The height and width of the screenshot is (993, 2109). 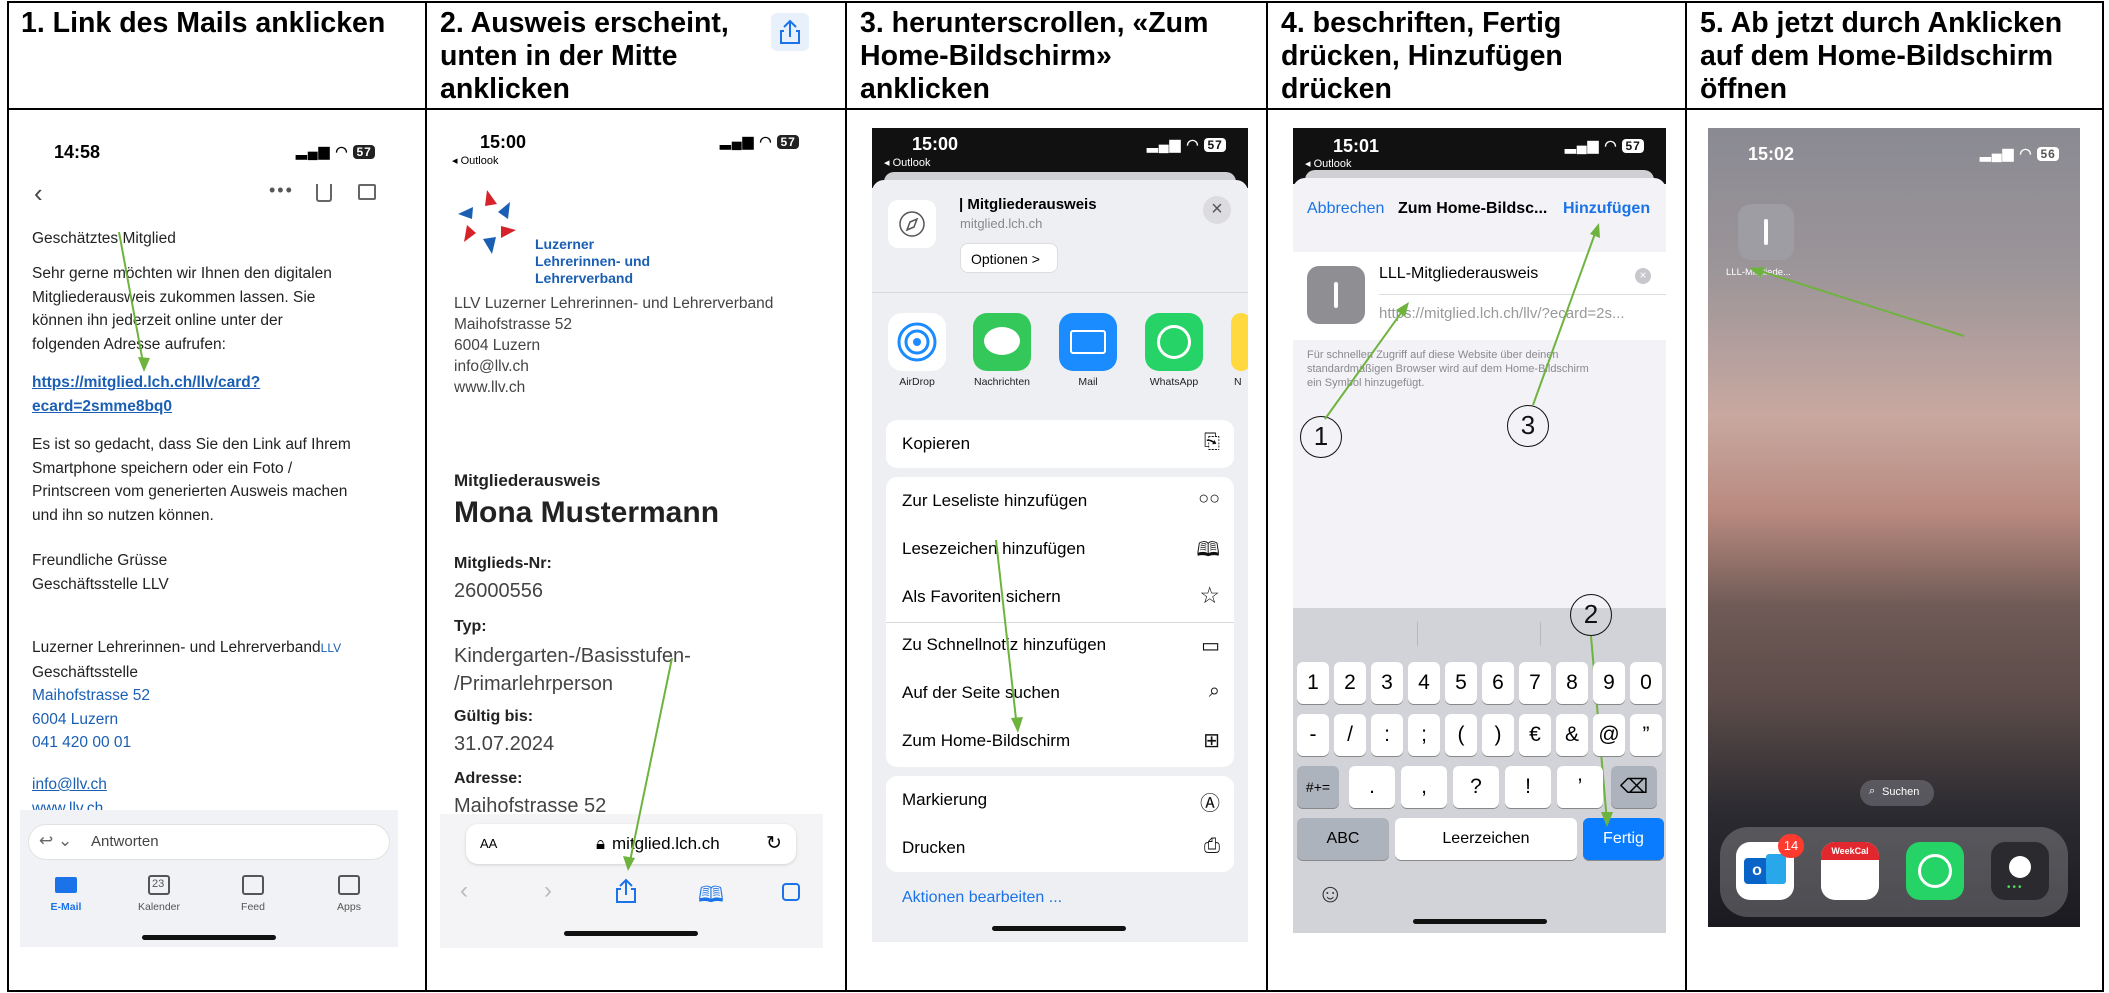 What do you see at coordinates (1313, 735) in the screenshot?
I see `keyboard-key: -` at bounding box center [1313, 735].